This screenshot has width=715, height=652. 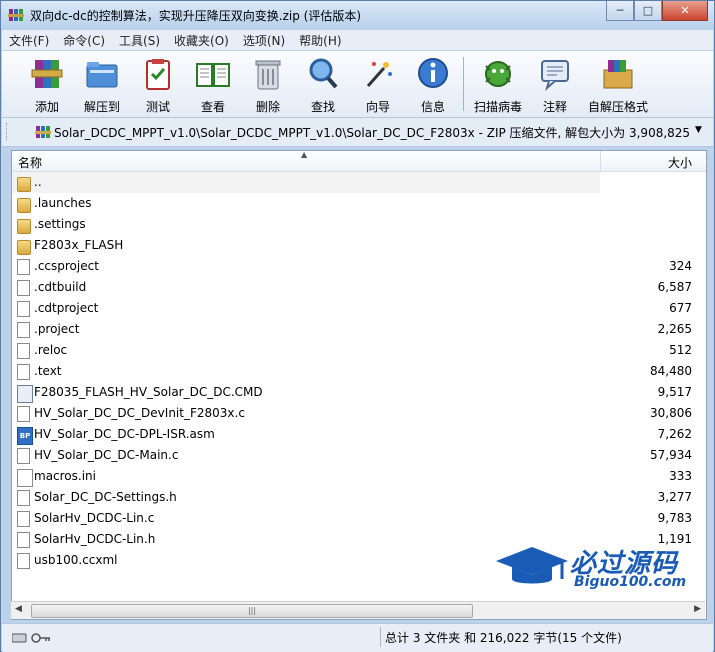 What do you see at coordinates (252, 611) in the screenshot?
I see `scroll-thumb: |||` at bounding box center [252, 611].